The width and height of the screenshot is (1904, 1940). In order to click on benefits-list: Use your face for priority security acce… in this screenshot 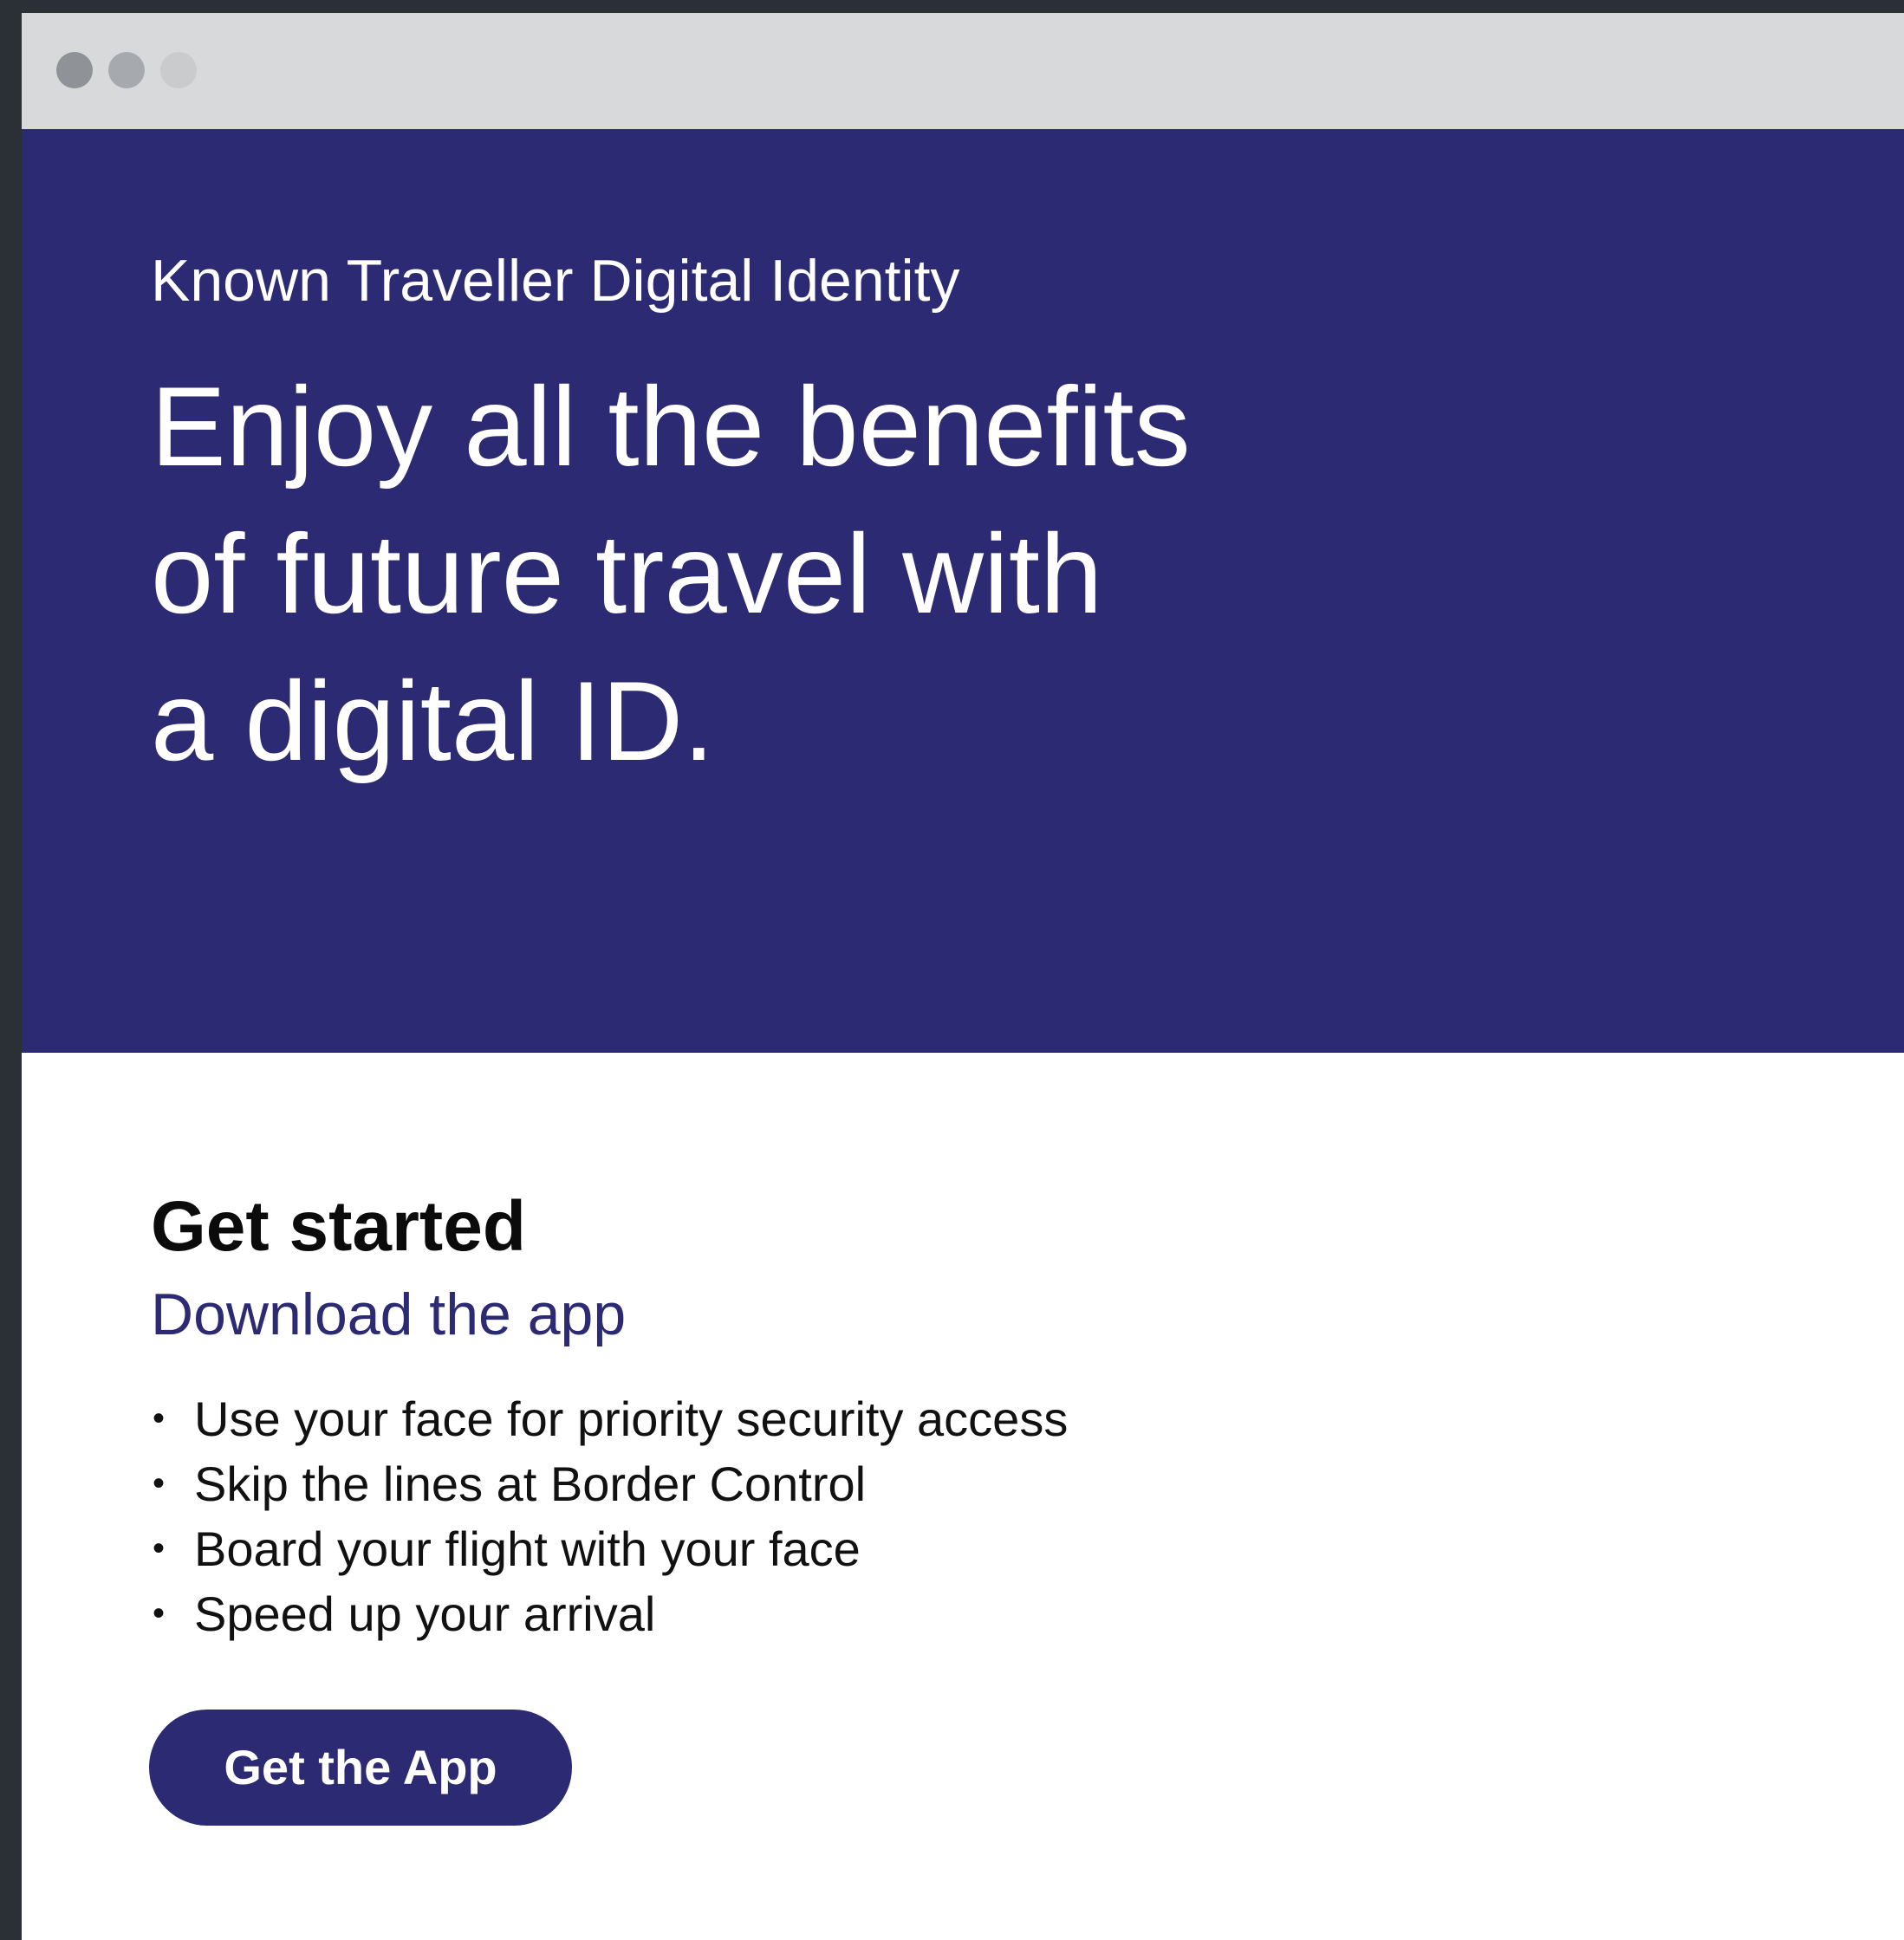, I will do `click(609, 1516)`.